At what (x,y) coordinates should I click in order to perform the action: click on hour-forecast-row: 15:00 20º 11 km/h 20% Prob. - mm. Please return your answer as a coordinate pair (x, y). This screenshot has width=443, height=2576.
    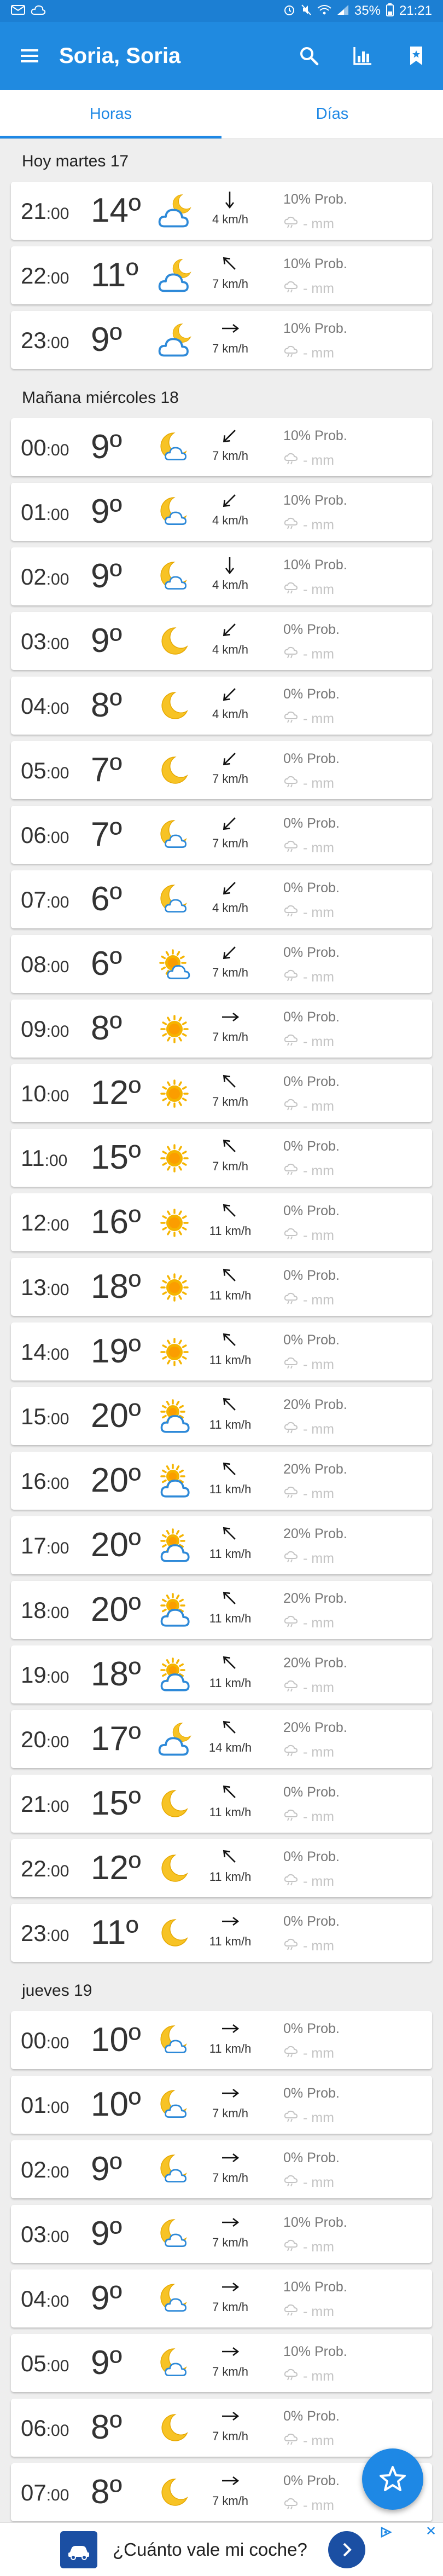
    Looking at the image, I should click on (221, 1416).